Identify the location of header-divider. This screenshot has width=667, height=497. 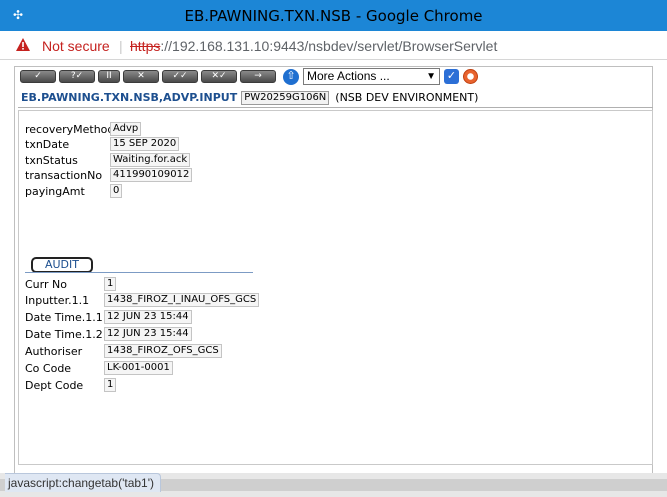
(335, 107).